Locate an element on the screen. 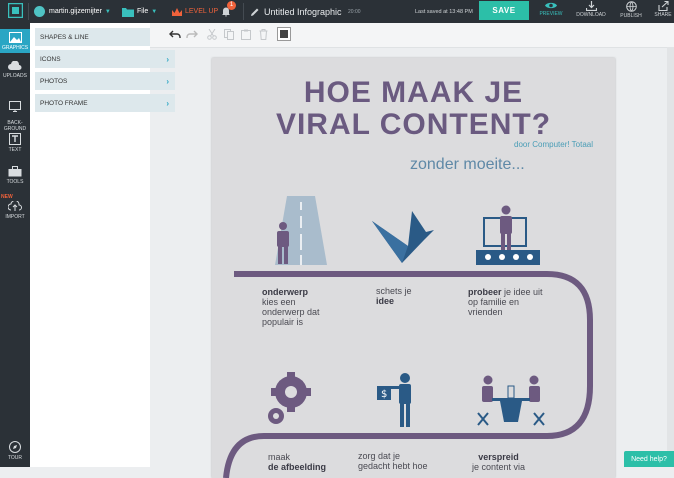 Image resolution: width=674 pixels, height=478 pixels. origami-bird-icon is located at coordinates (403, 237).